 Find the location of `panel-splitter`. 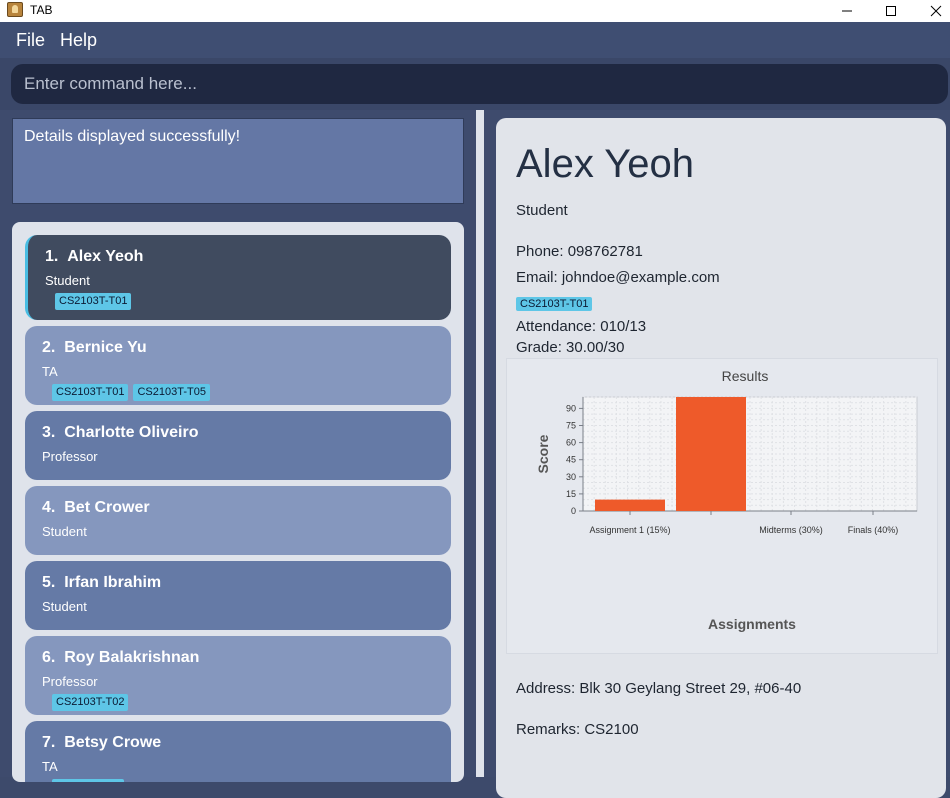

panel-splitter is located at coordinates (480, 443).